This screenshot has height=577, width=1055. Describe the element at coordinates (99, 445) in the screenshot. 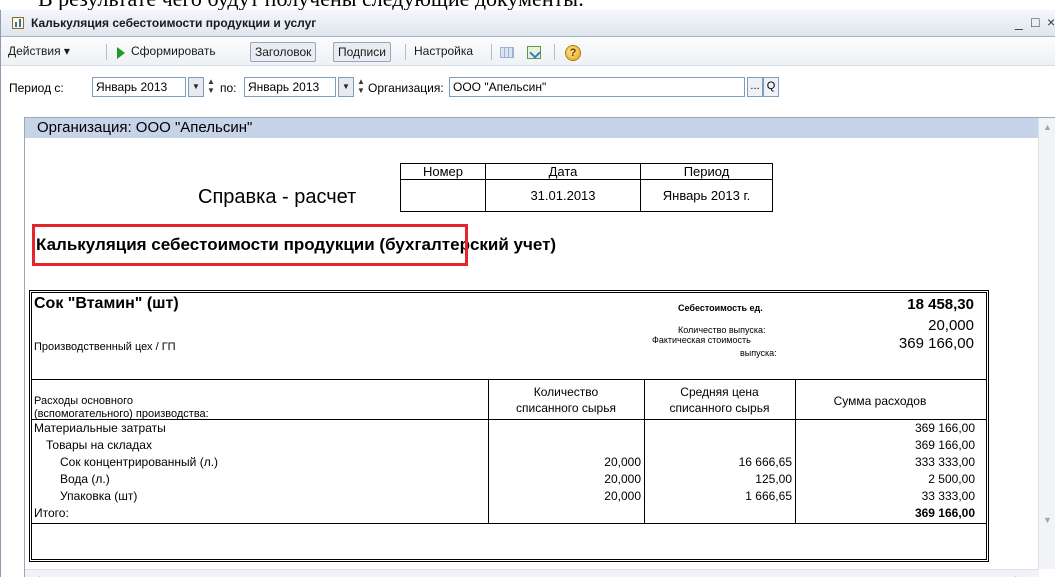

I see `row-name: Товары на складах` at that location.